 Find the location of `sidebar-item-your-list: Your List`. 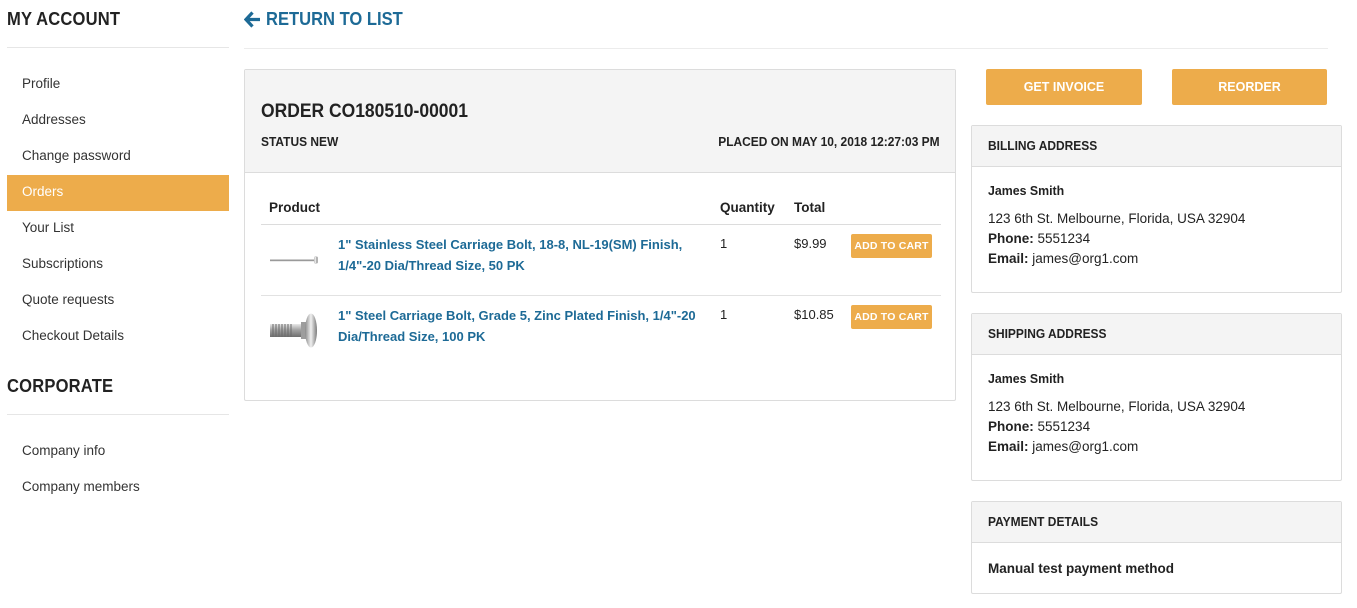

sidebar-item-your-list: Your List is located at coordinates (118, 229).